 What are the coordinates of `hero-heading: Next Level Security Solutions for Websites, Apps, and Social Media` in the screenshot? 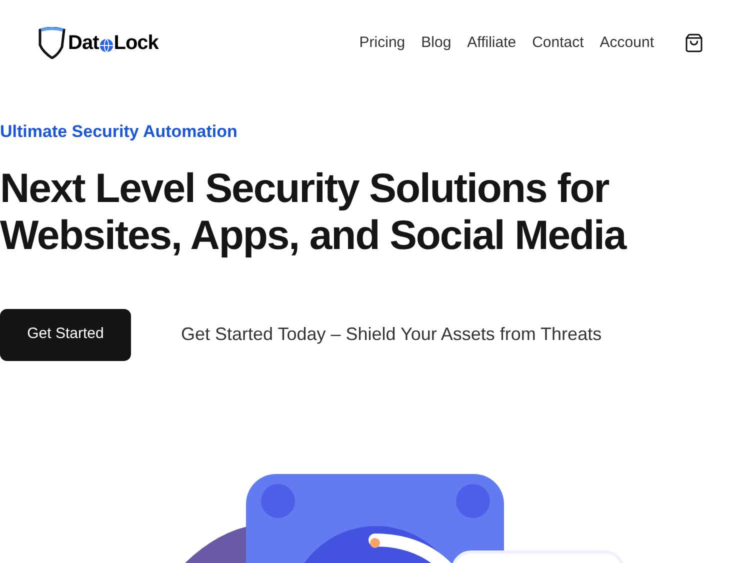 It's located at (314, 211).